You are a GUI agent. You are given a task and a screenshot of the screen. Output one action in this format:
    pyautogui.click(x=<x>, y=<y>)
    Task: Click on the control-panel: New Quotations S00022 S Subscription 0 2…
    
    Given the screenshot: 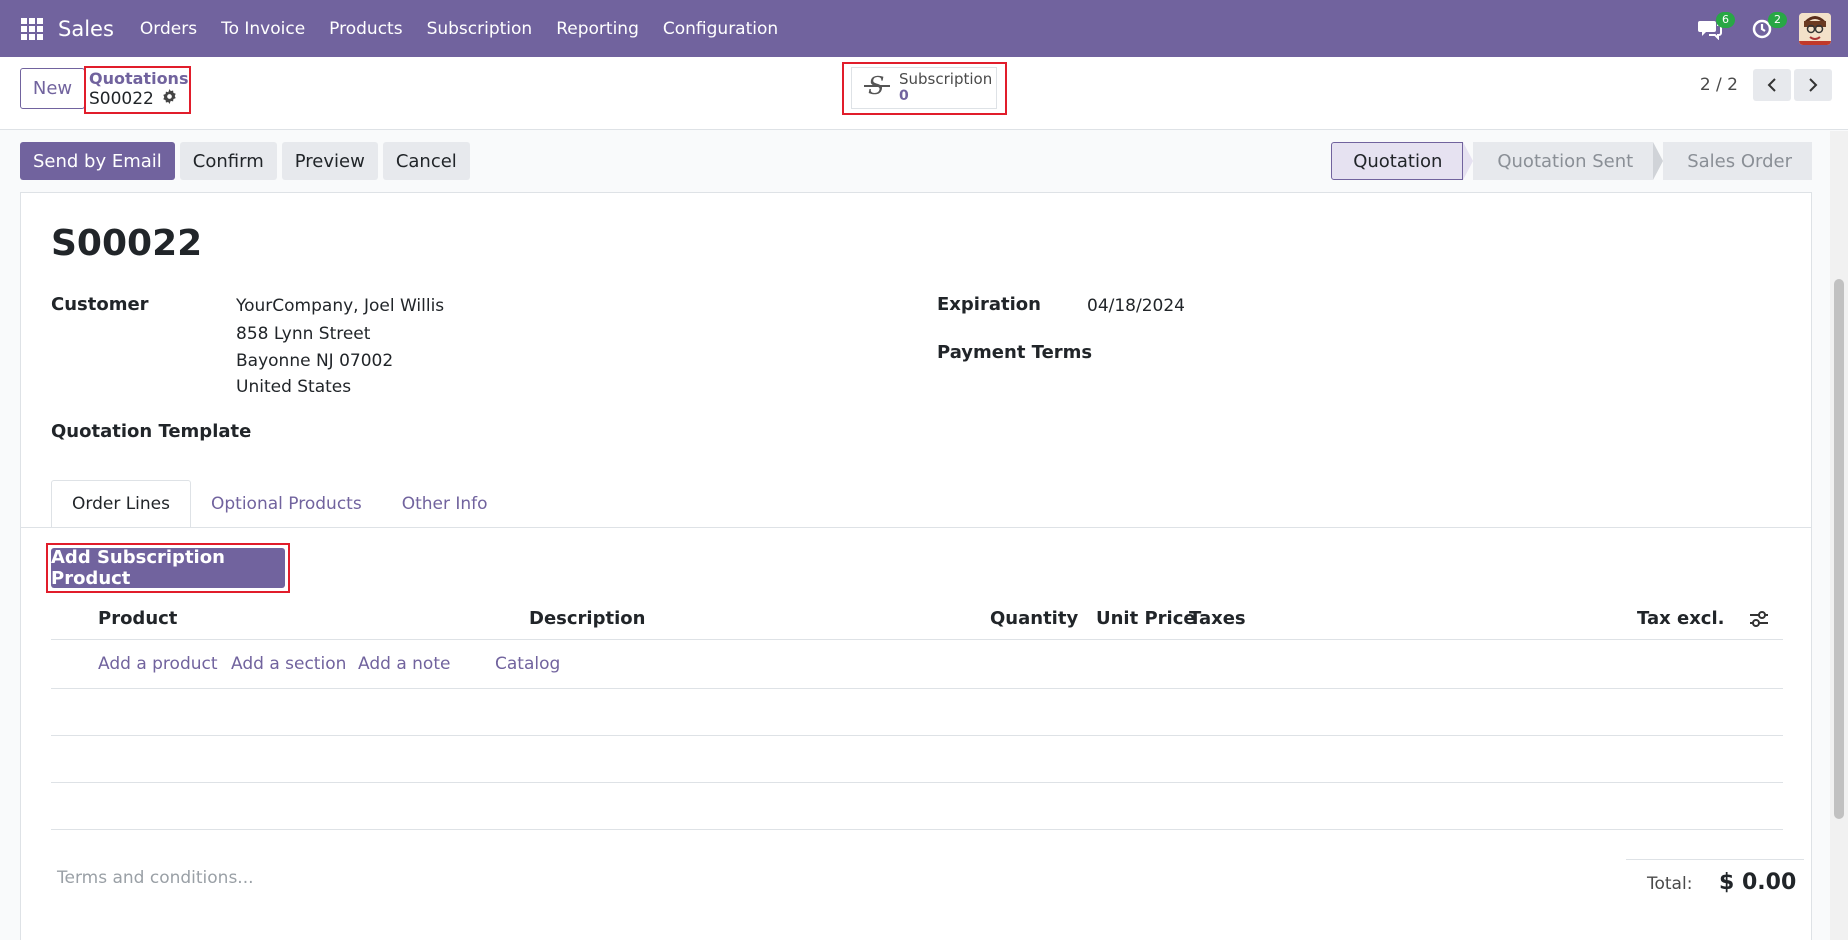 What is the action you would take?
    pyautogui.click(x=924, y=93)
    